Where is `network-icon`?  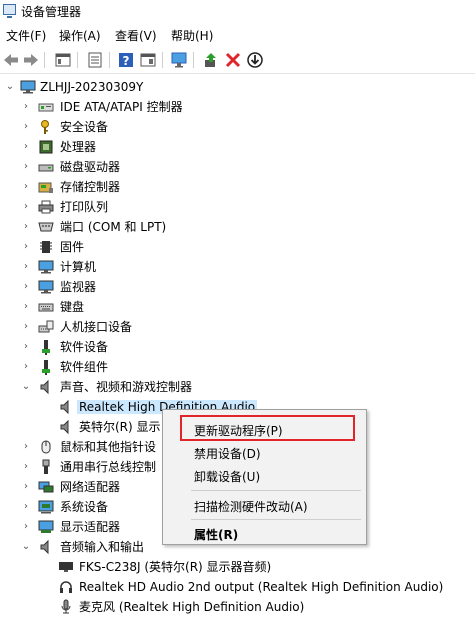 network-icon is located at coordinates (46, 487).